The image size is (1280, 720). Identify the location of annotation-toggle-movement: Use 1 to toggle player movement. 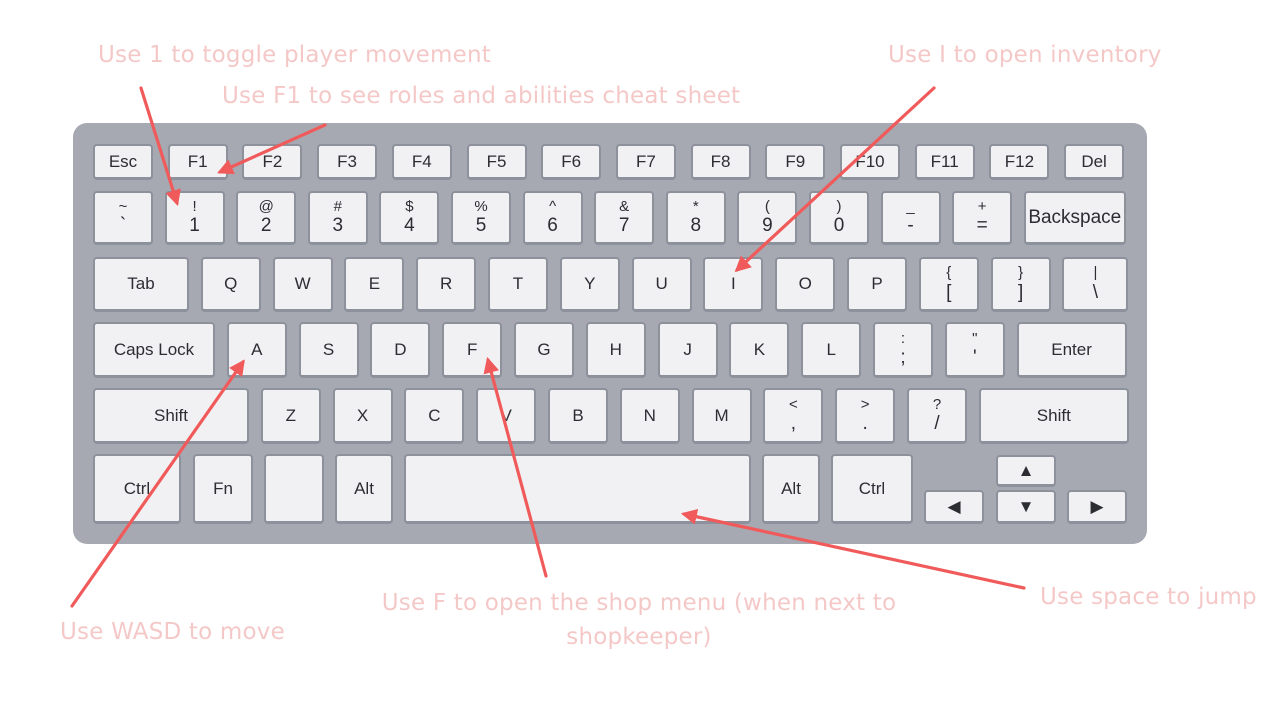
(294, 55).